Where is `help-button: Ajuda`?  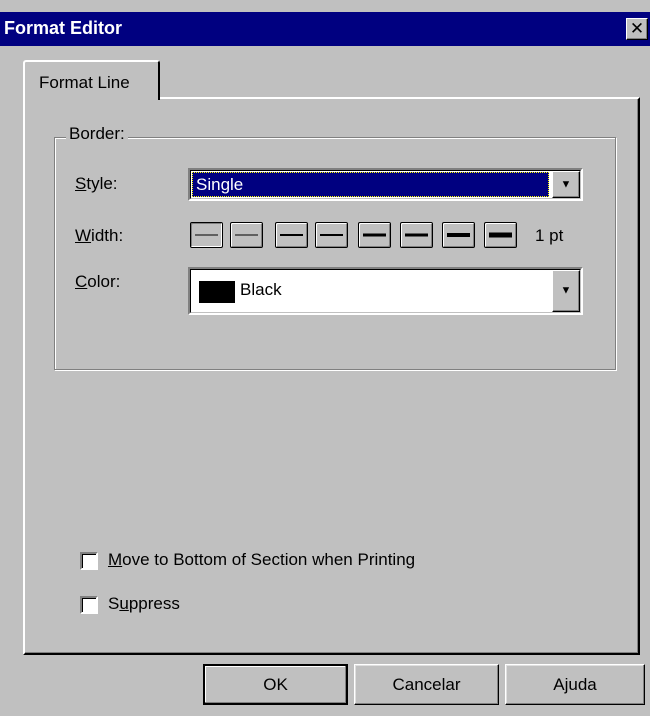
help-button: Ajuda is located at coordinates (575, 684).